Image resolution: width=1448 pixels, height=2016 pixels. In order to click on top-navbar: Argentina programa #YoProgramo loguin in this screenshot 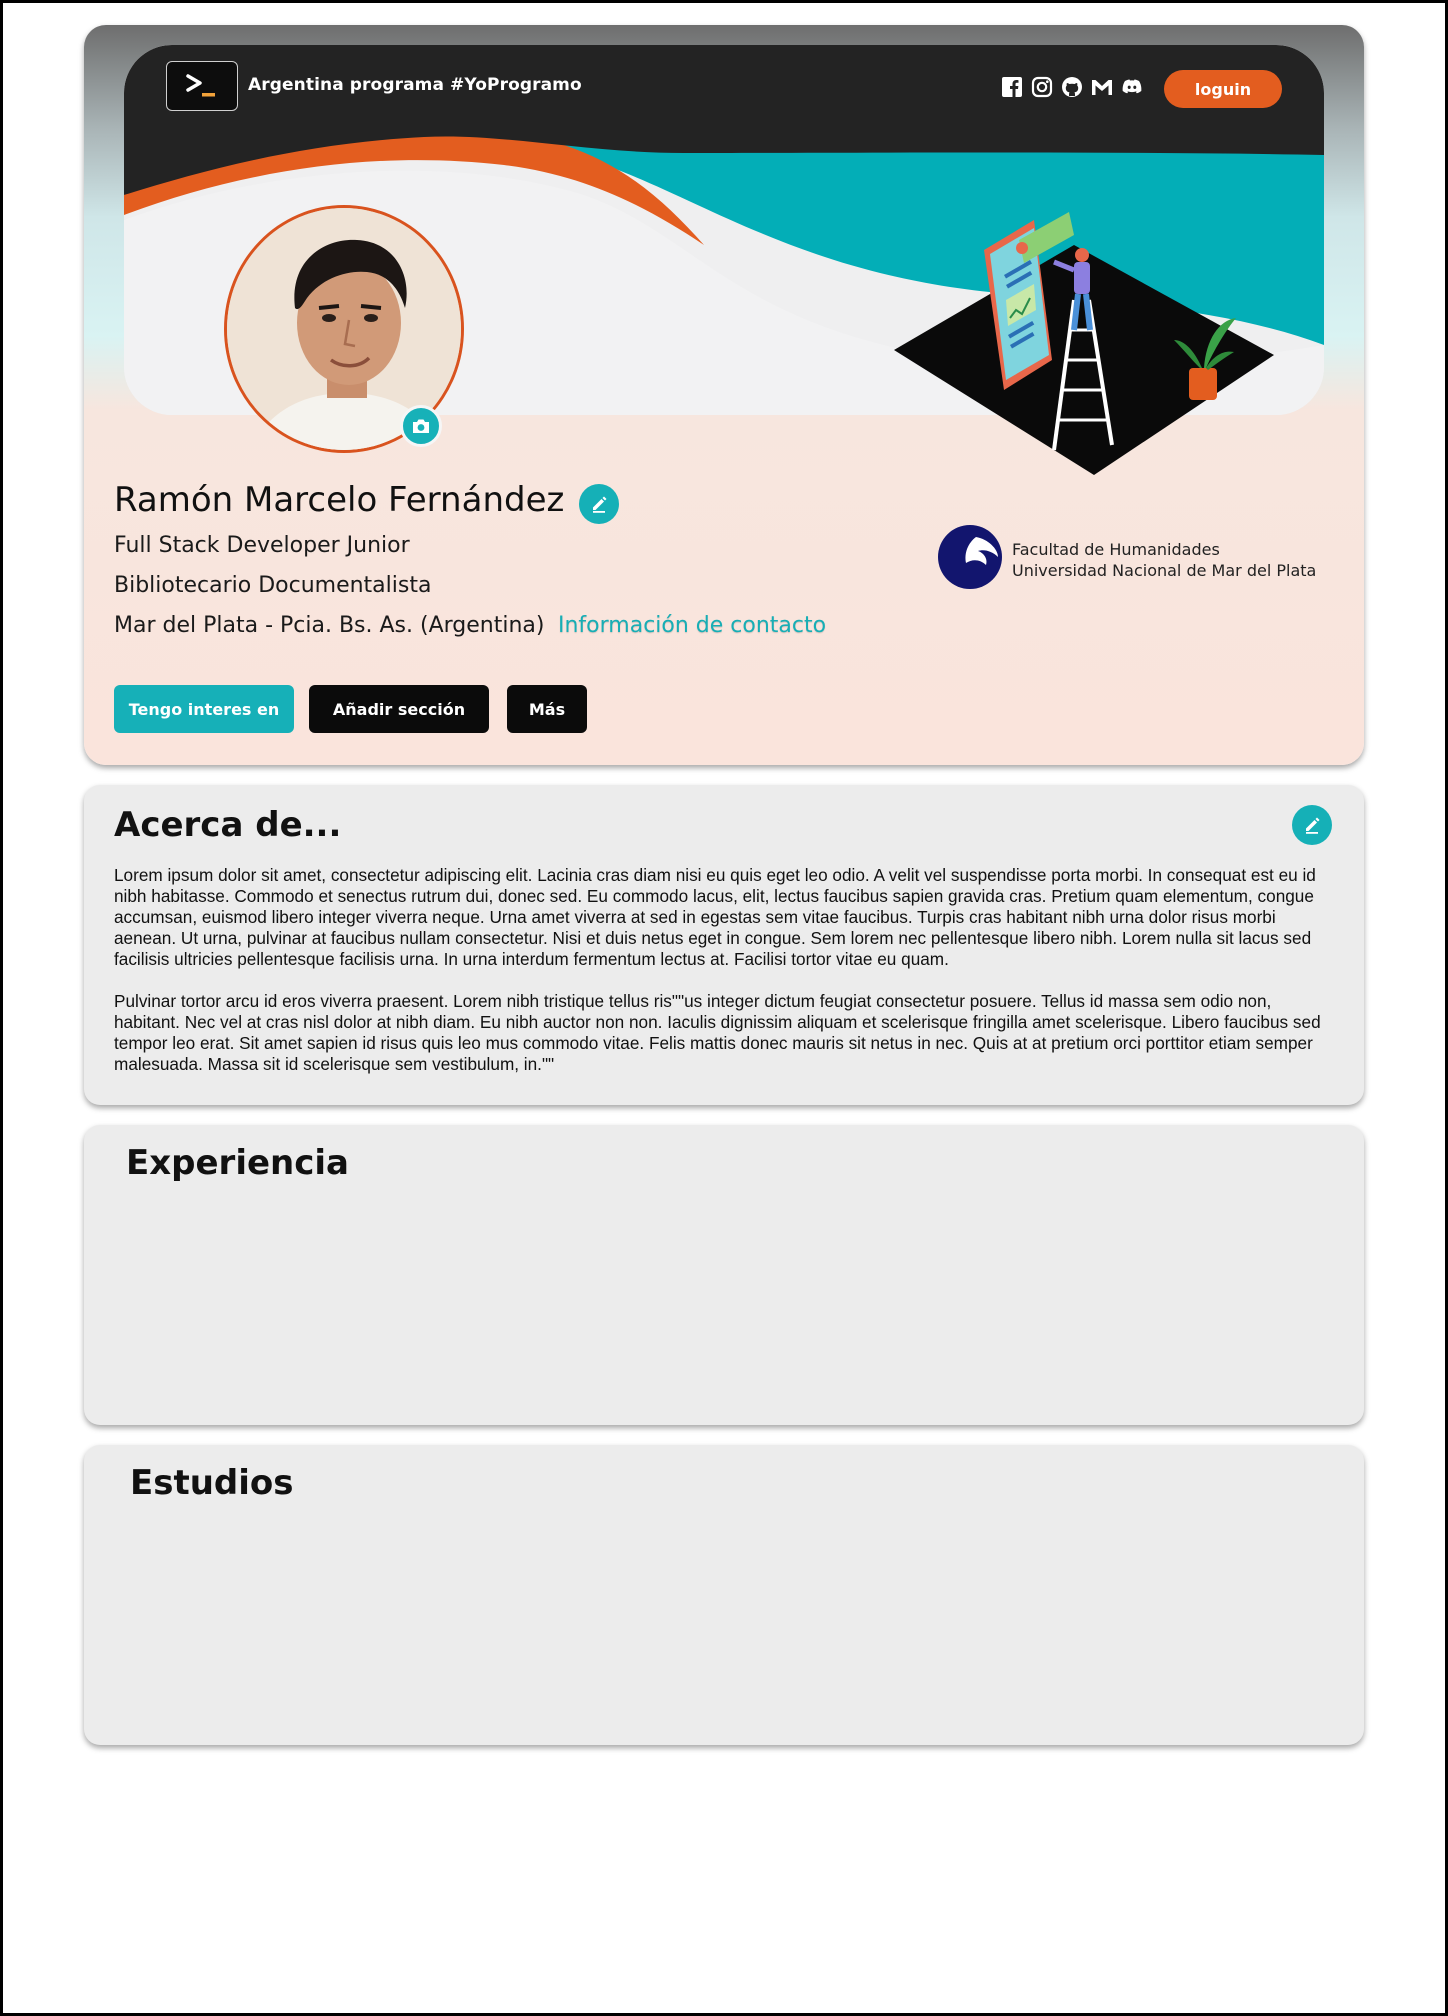, I will do `click(724, 91)`.